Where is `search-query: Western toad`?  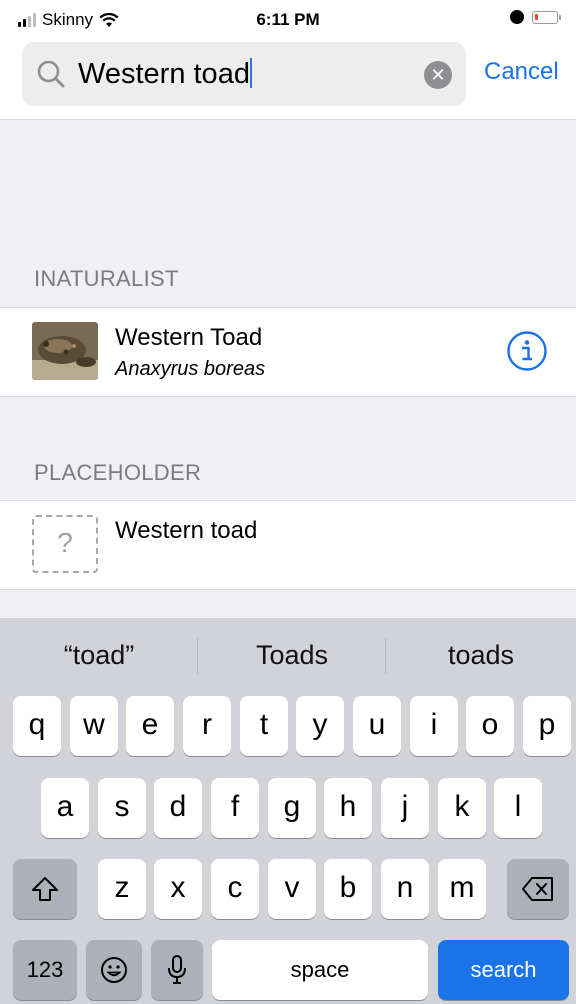 search-query: Western toad is located at coordinates (164, 74).